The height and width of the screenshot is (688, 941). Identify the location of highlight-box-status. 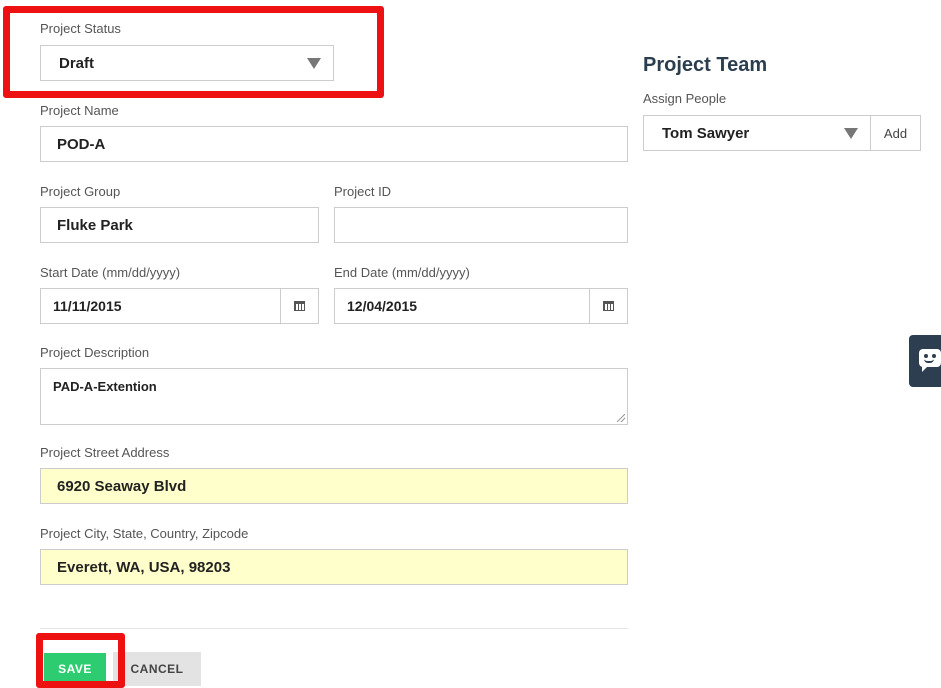
(193, 52).